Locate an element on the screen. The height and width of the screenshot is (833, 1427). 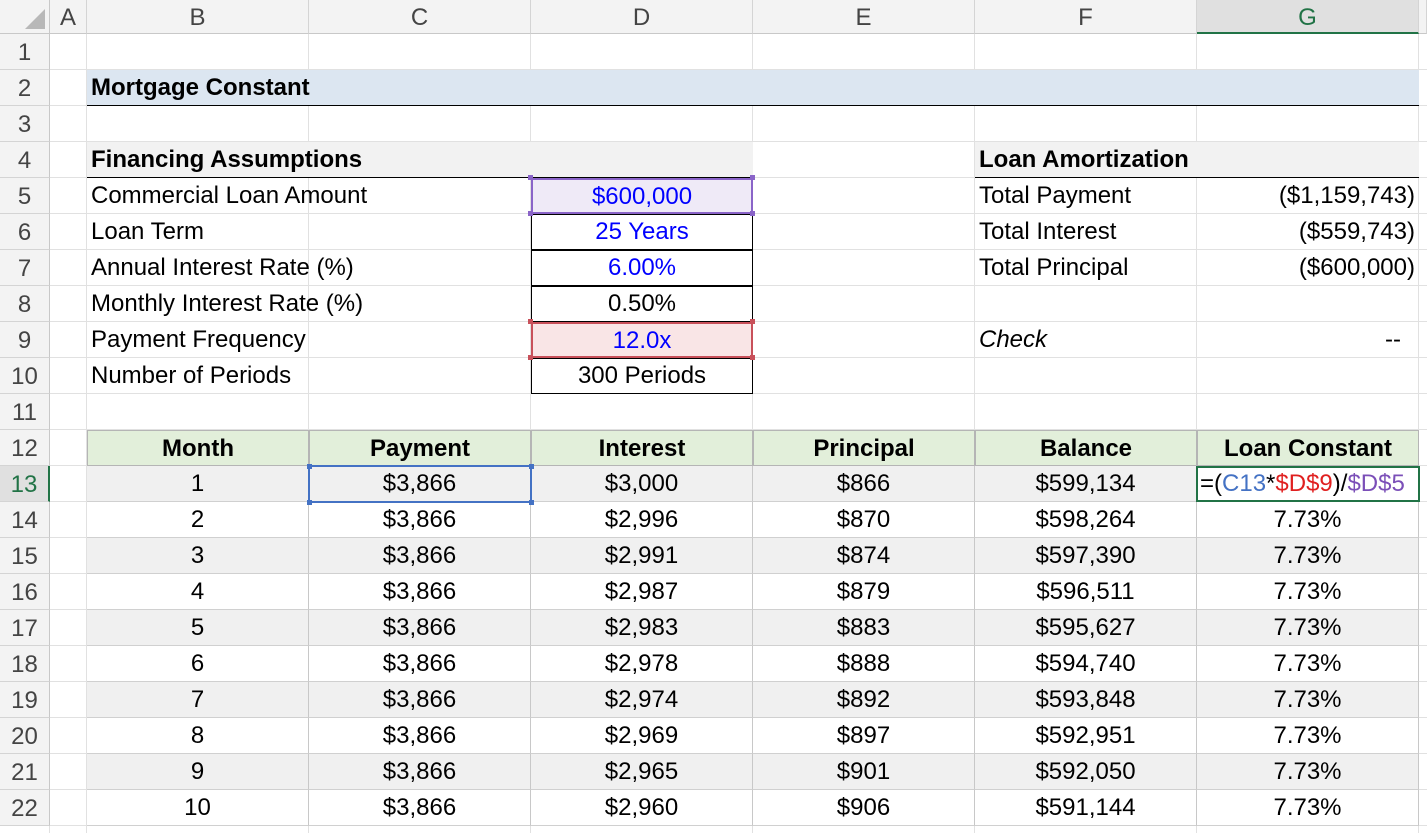
column-header-e: E is located at coordinates (864, 17).